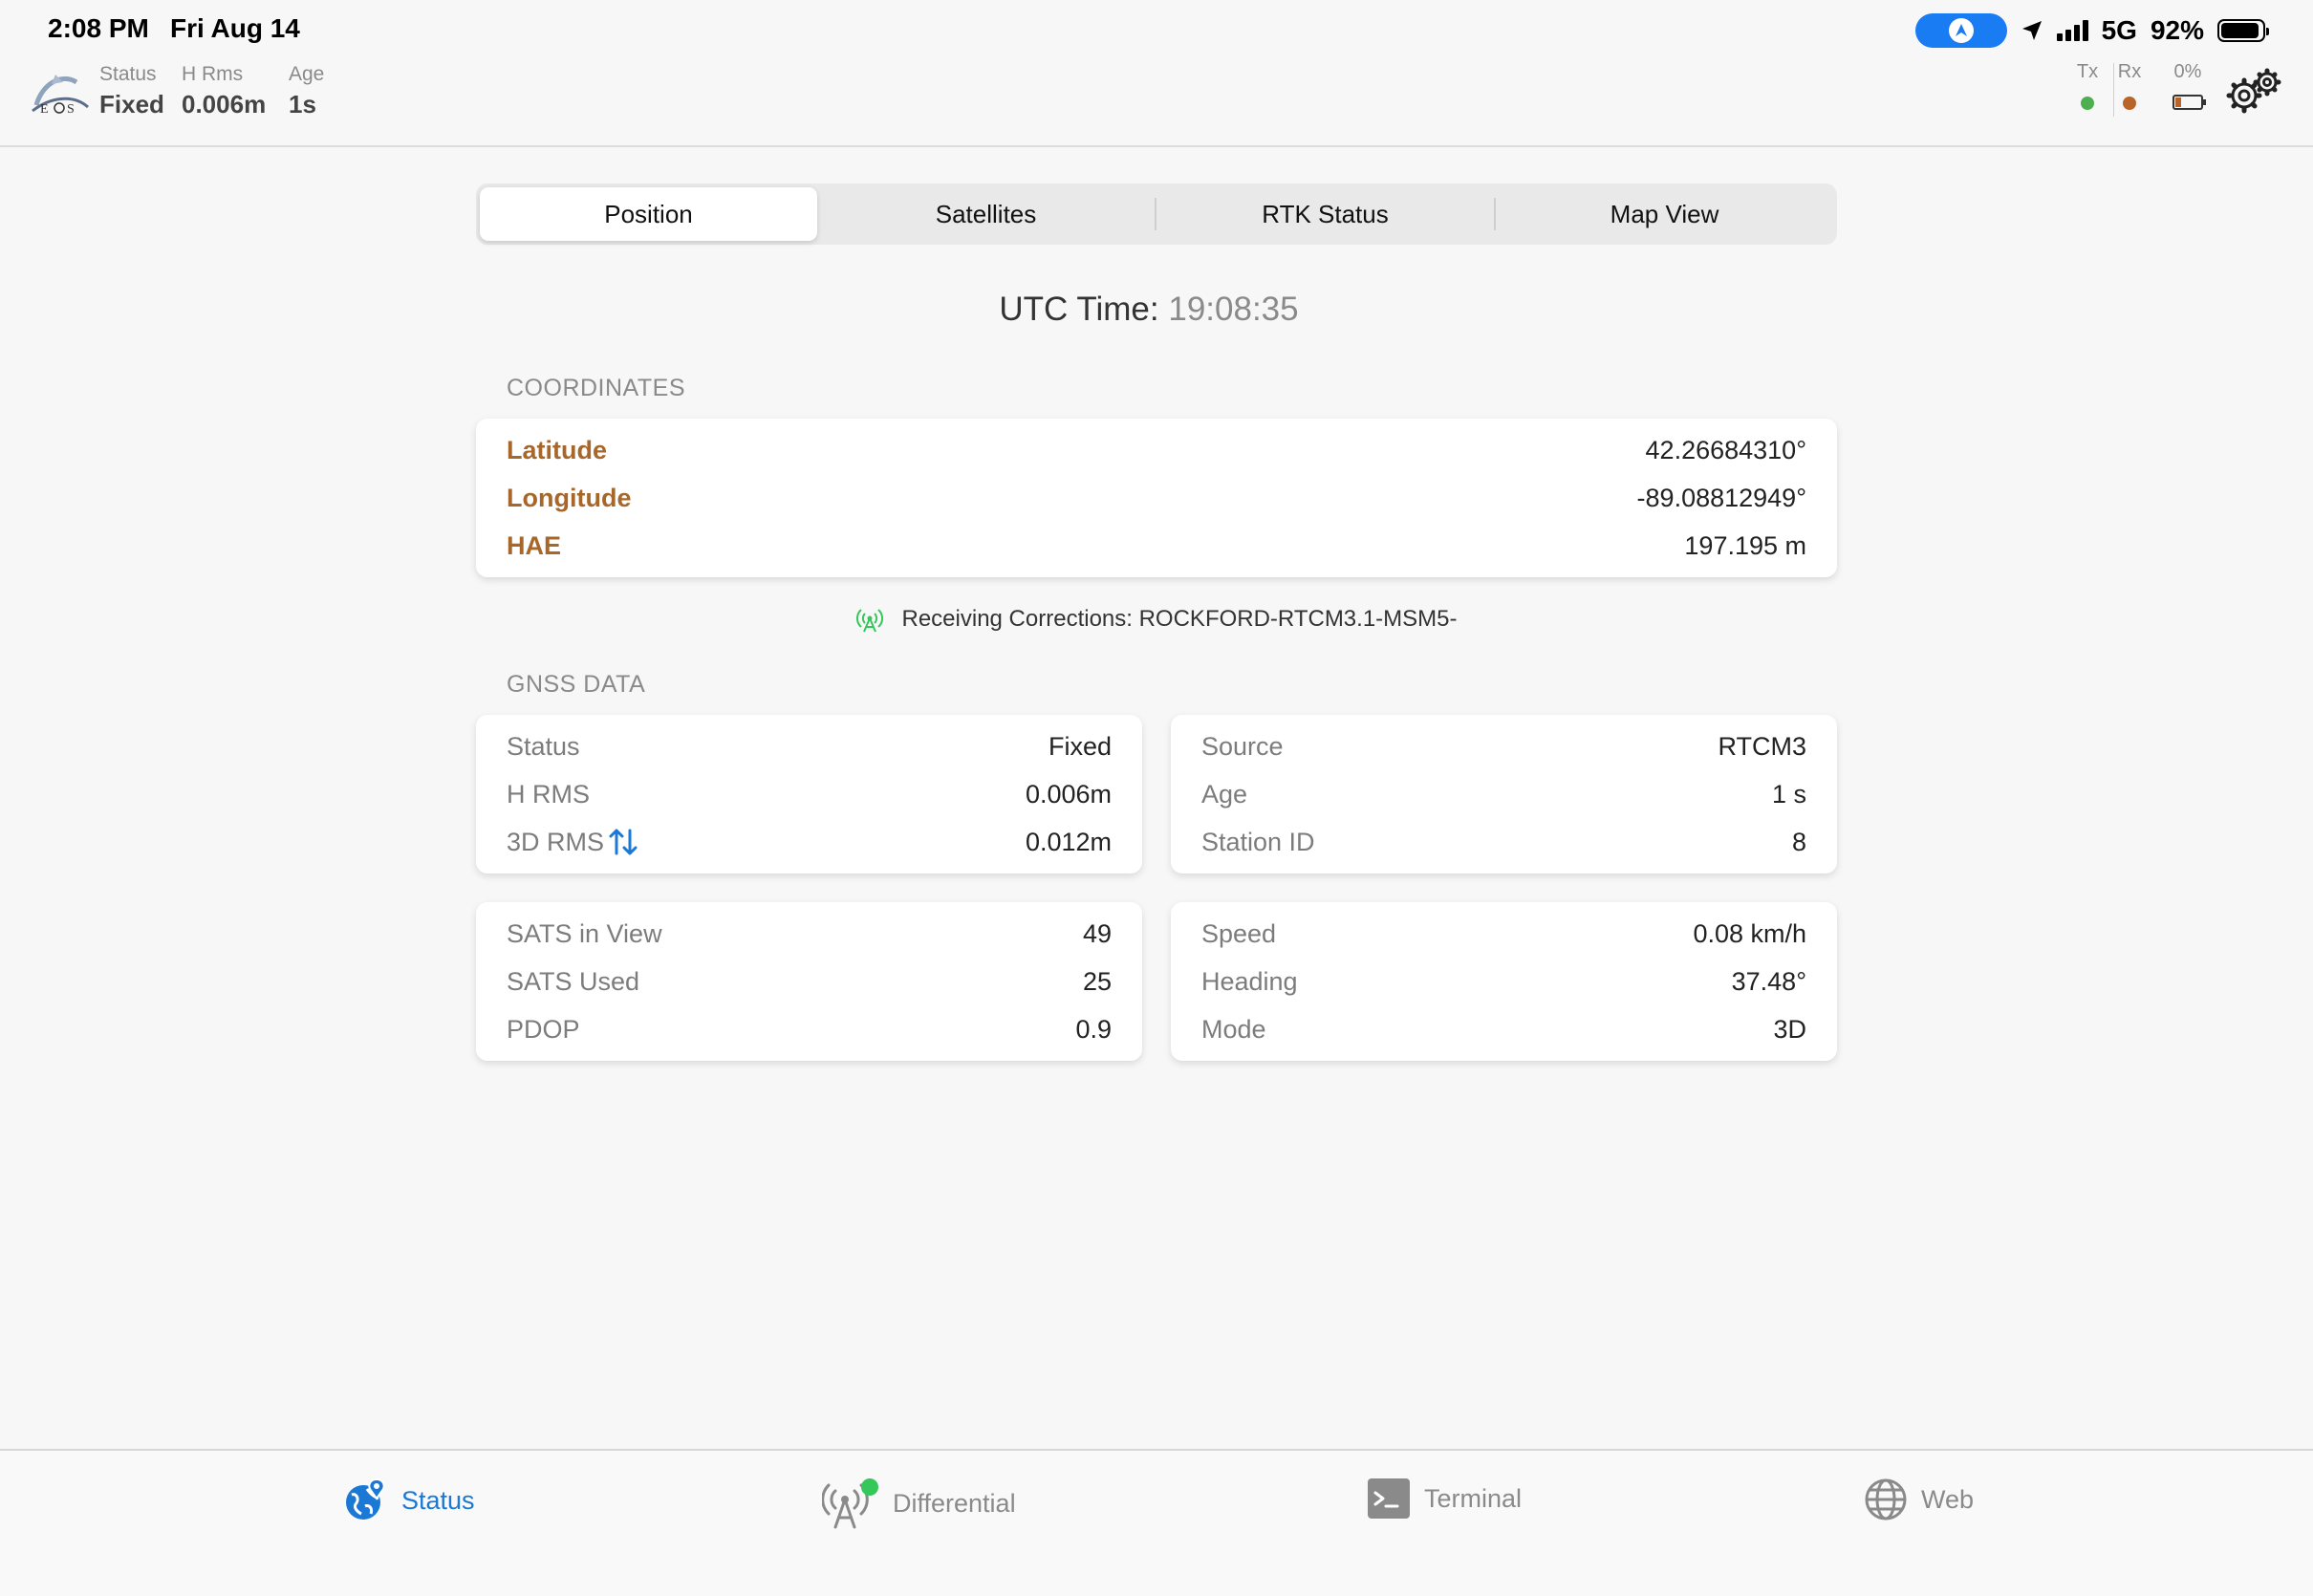  Describe the element at coordinates (1389, 1499) in the screenshot. I see `terminal-icon` at that location.